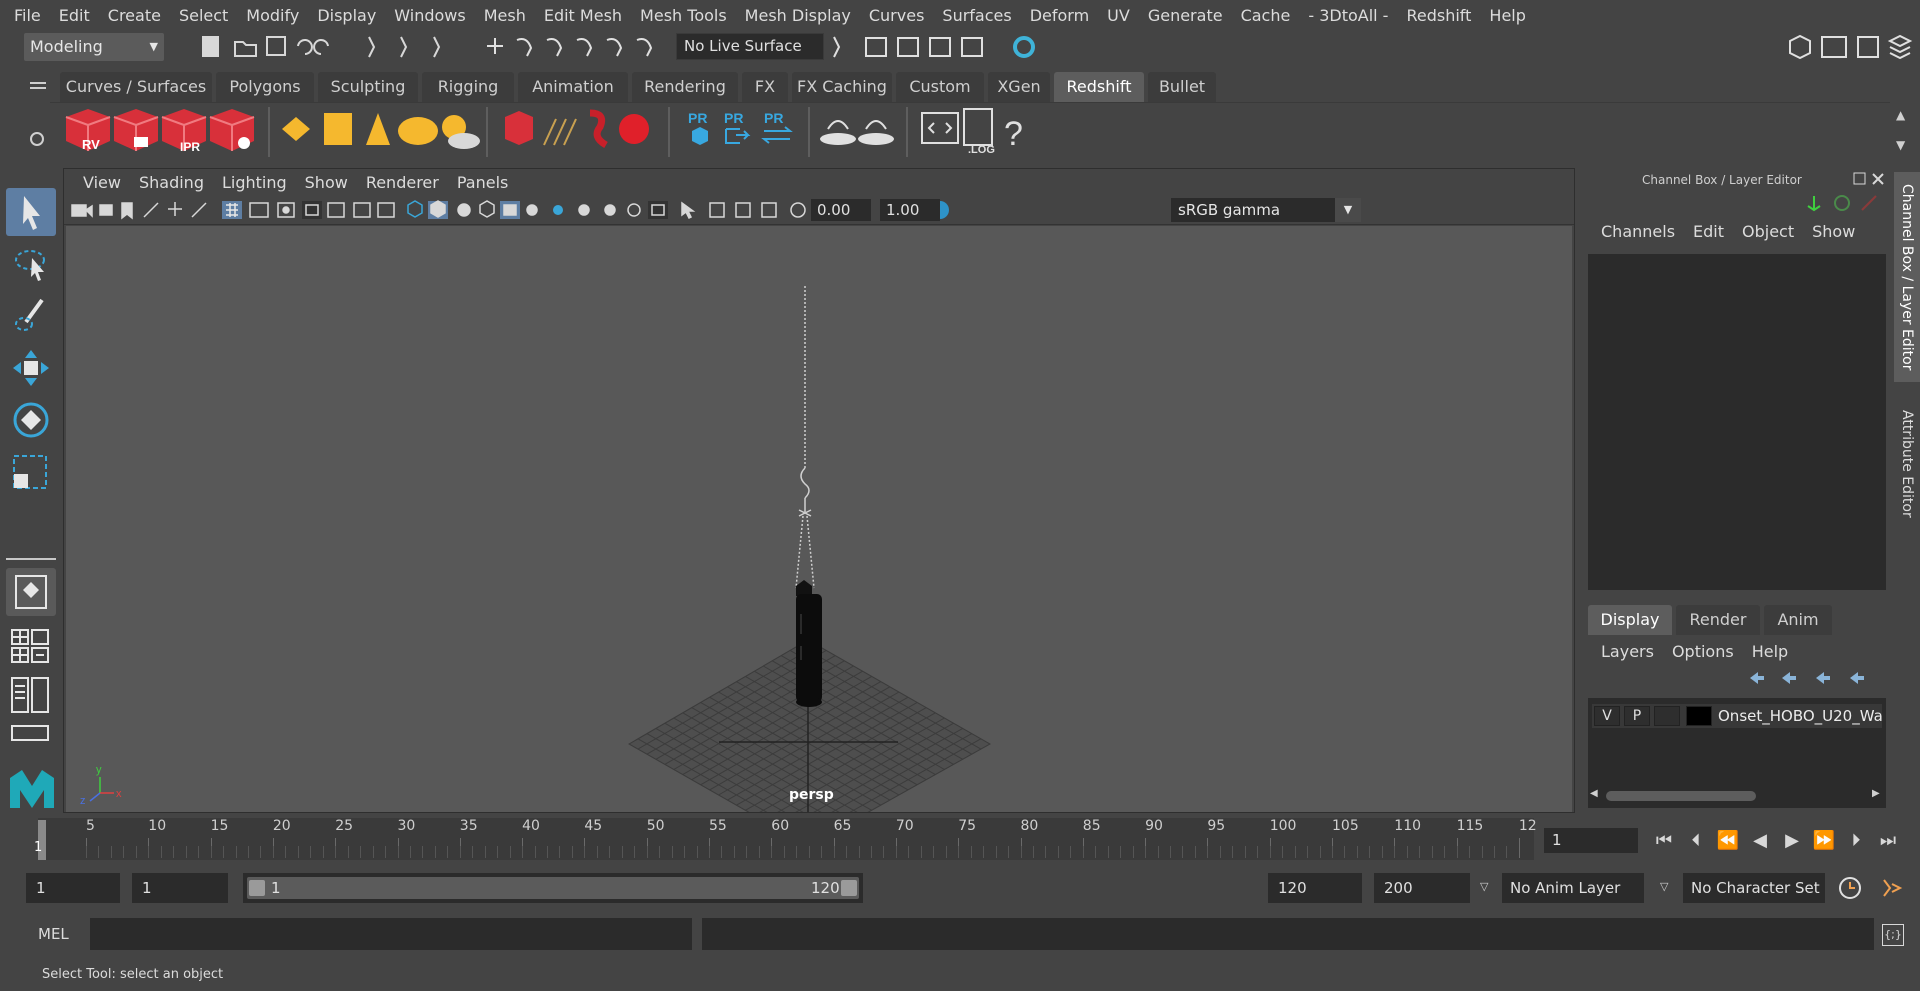  I want to click on go-to-start-icon: ⏮, so click(1664, 841).